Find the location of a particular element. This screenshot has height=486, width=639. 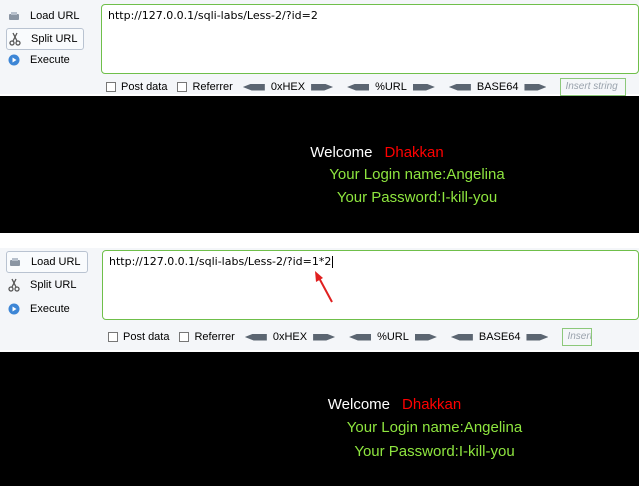

insert-string-input: Insert is located at coordinates (577, 337).